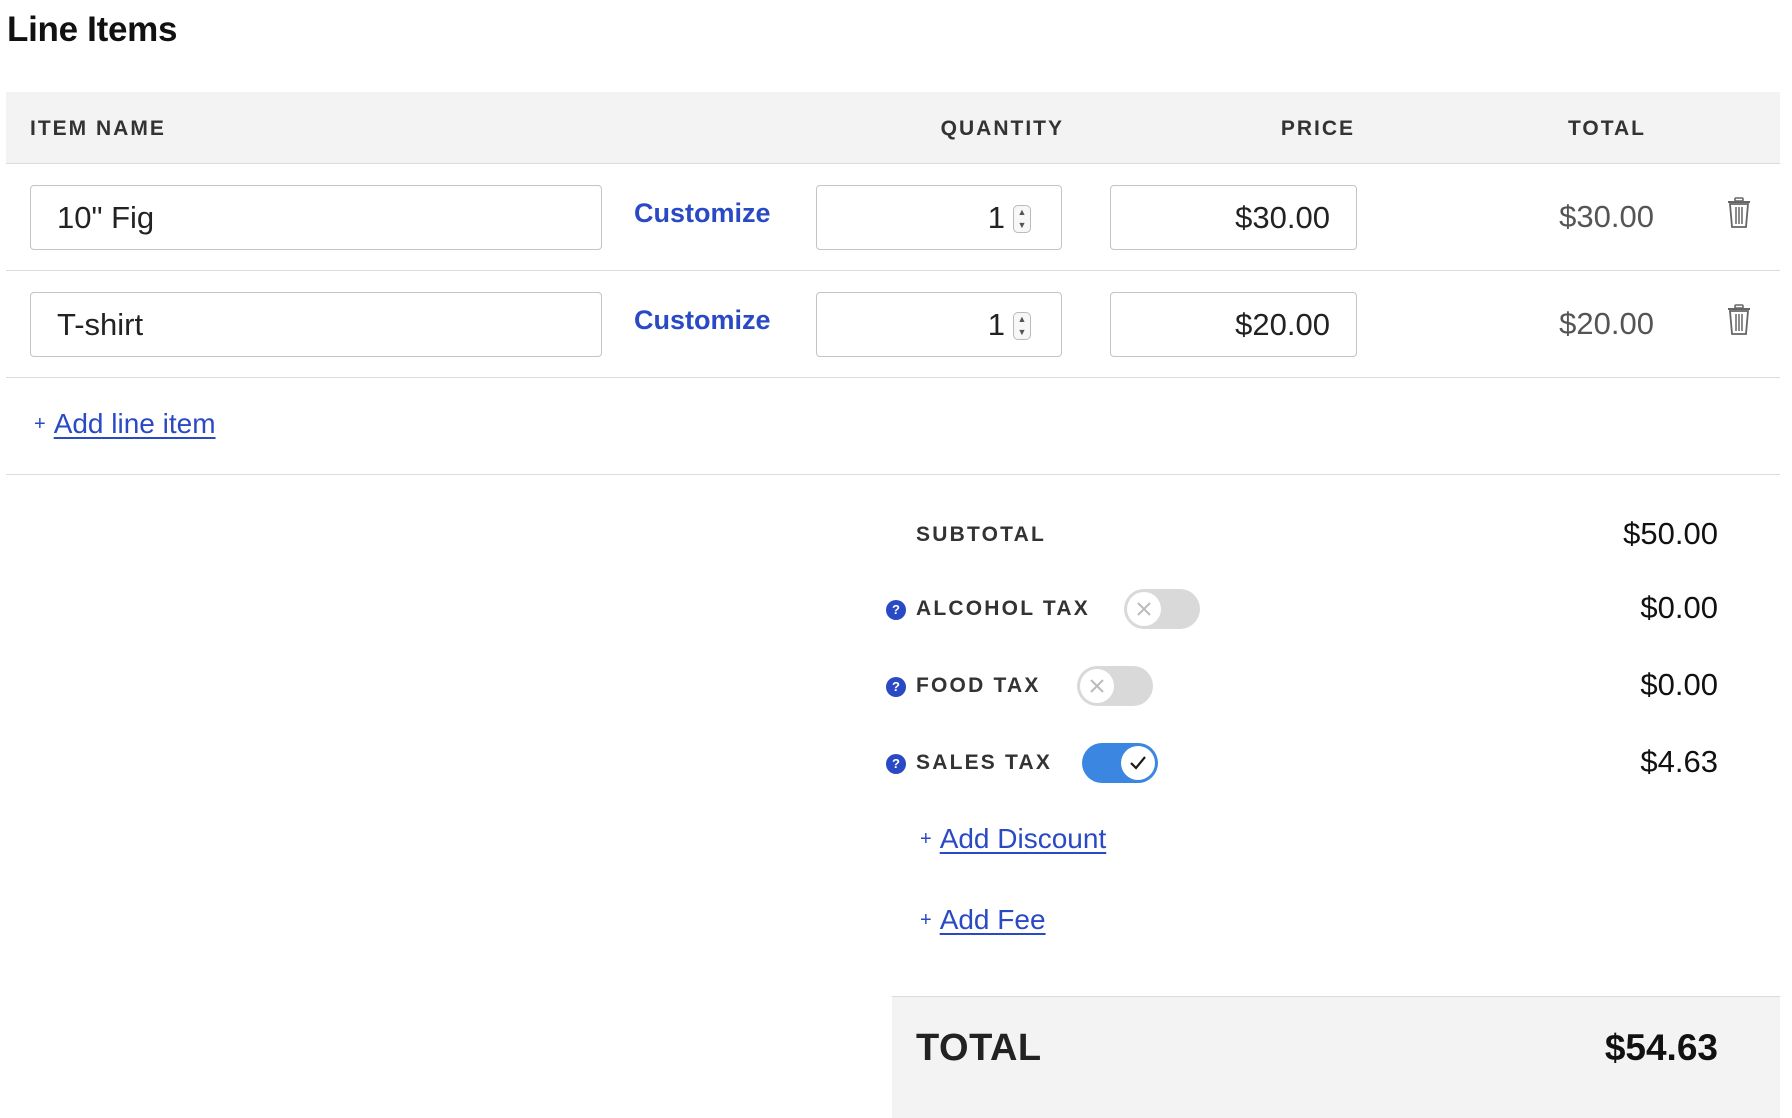 The height and width of the screenshot is (1118, 1792). I want to click on price-input: $20.00, so click(1233, 324).